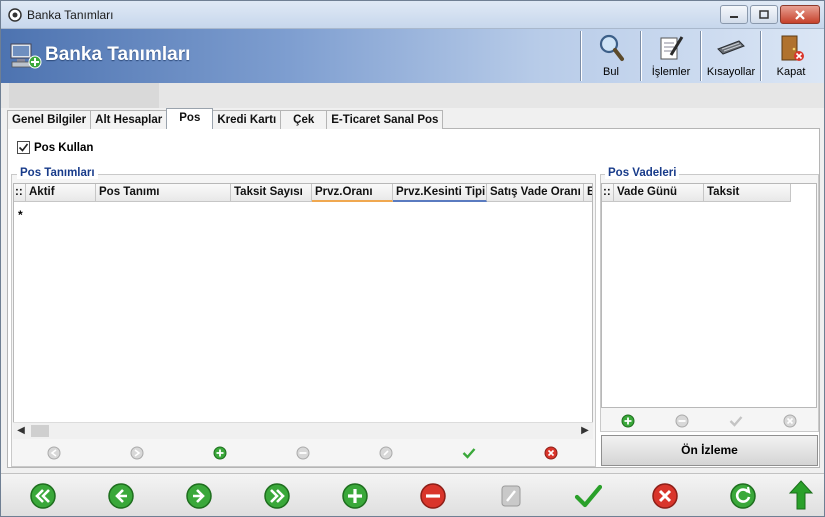 This screenshot has width=825, height=517. Describe the element at coordinates (743, 496) in the screenshot. I see `refresh-nav-icon` at that location.